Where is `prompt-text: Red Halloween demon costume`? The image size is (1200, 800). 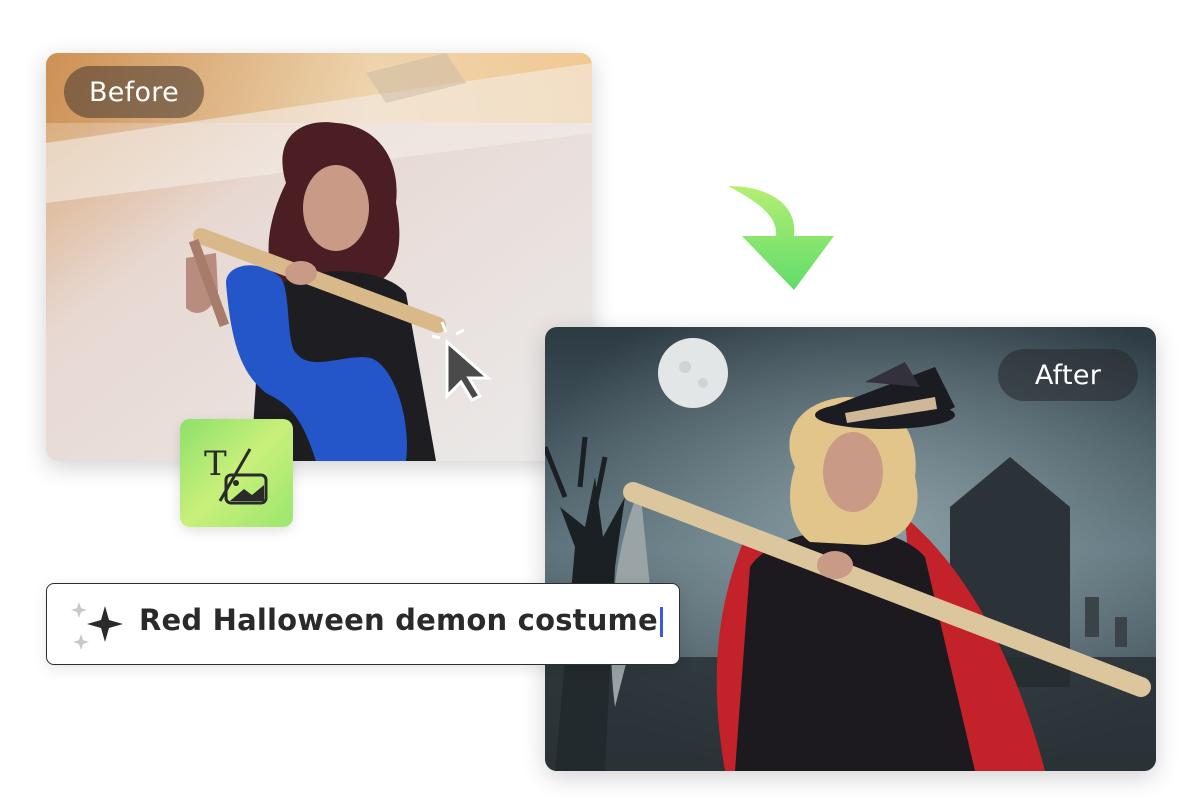
prompt-text: Red Halloween demon costume is located at coordinates (401, 620).